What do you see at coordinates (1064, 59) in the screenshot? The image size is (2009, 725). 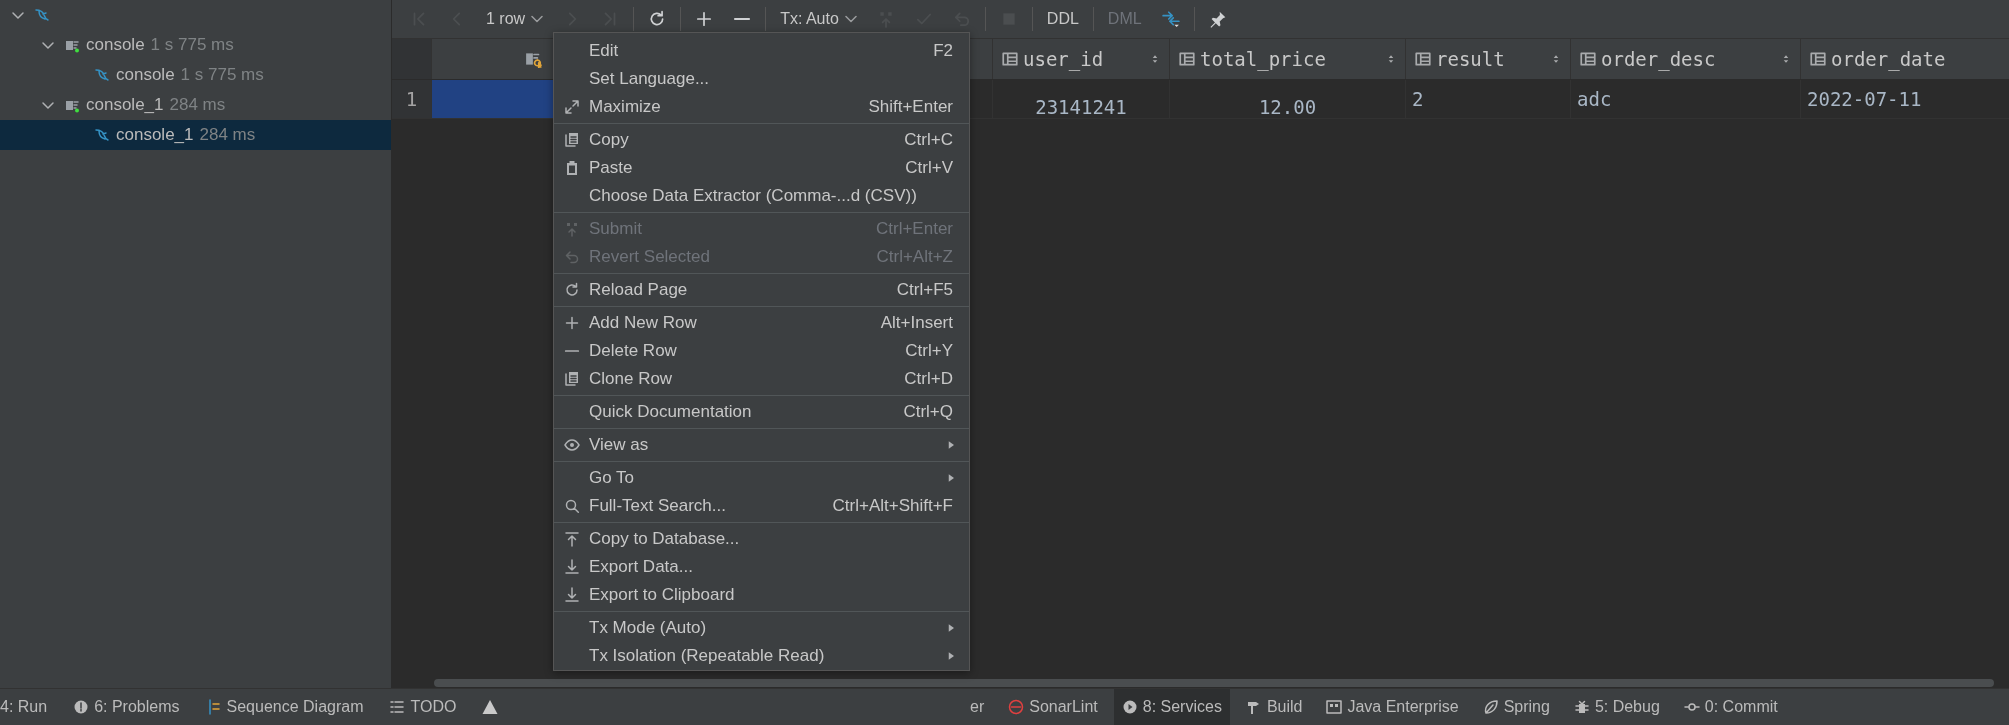 I see `column-name: user_id` at bounding box center [1064, 59].